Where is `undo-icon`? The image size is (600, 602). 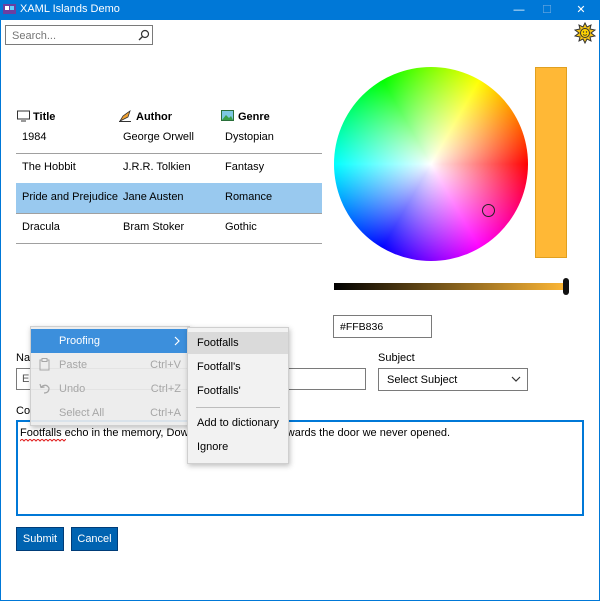
undo-icon is located at coordinates (44, 388).